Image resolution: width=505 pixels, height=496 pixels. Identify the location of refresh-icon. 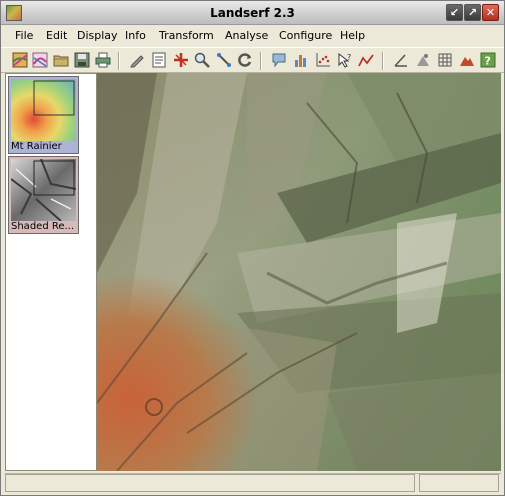
(245, 60).